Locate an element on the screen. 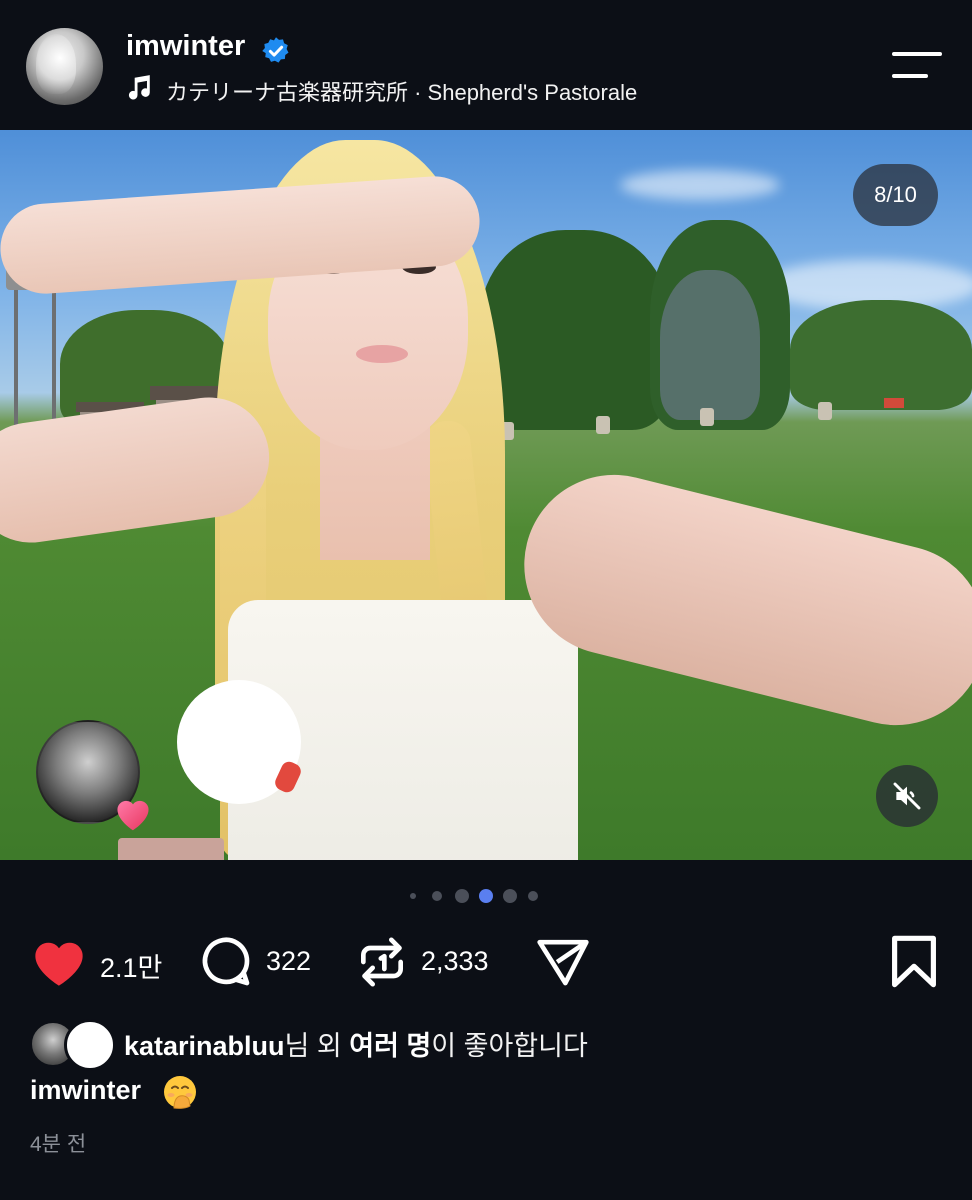  liked-by-summary: katarinabluu님 외 여러 명이 좋아합니다 is located at coordinates (356, 1043).